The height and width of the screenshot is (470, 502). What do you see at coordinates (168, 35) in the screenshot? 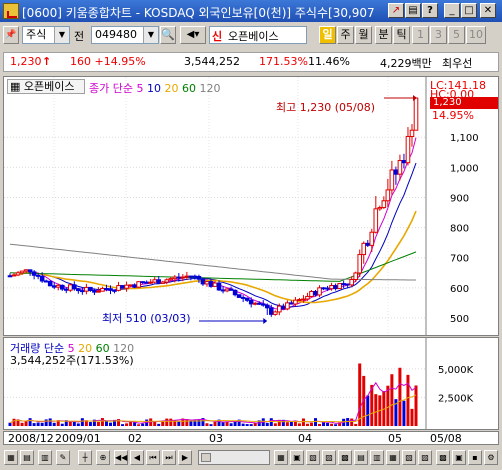
I see `search-icon: 🔍` at bounding box center [168, 35].